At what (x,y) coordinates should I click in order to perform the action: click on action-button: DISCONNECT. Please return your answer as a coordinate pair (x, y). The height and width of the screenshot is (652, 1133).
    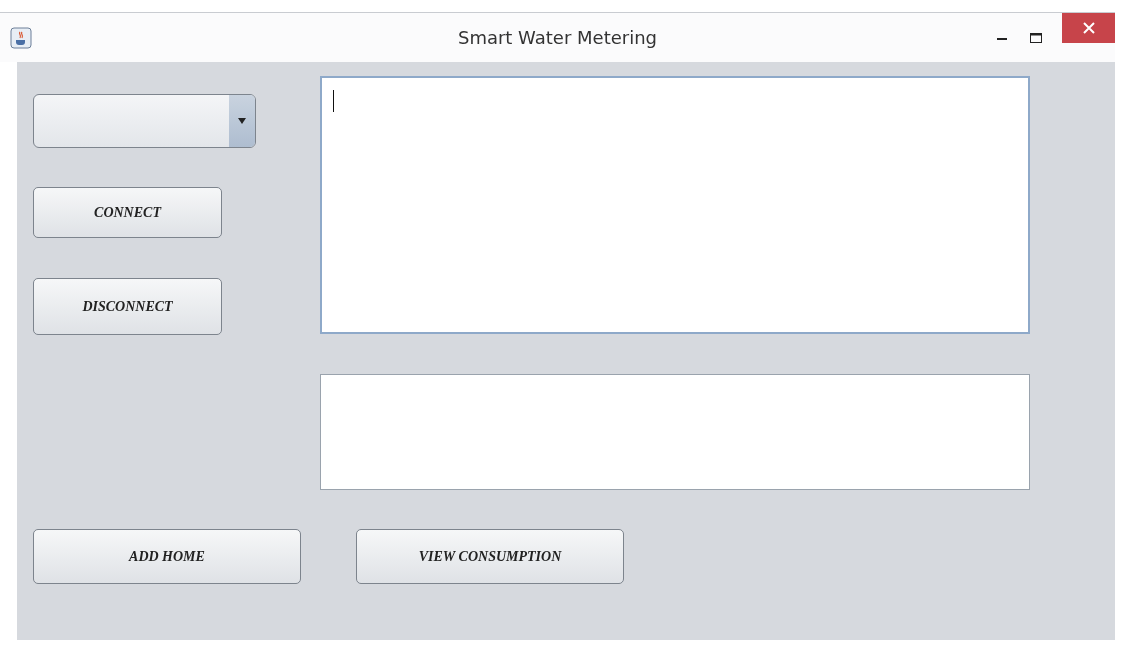
    Looking at the image, I should click on (127, 306).